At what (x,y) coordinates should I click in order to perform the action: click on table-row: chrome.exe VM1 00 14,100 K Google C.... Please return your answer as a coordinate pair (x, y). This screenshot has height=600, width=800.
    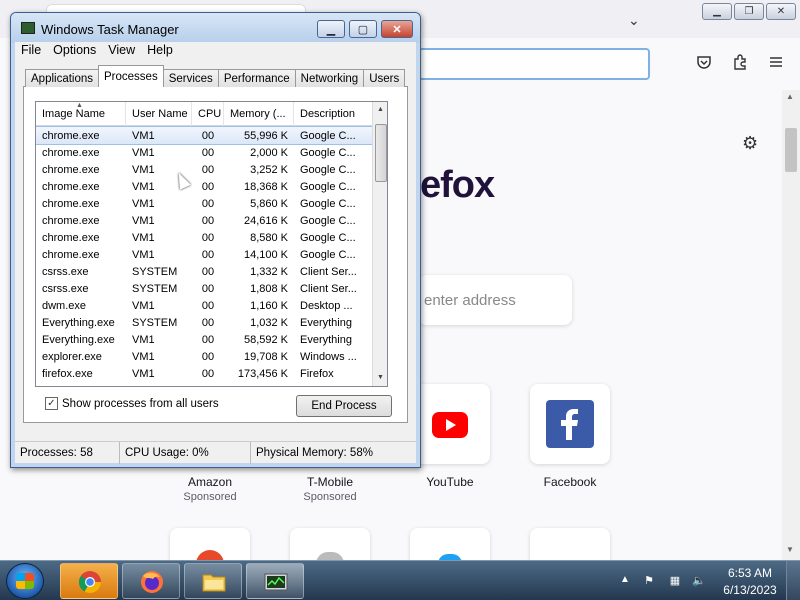
    Looking at the image, I should click on (204, 254).